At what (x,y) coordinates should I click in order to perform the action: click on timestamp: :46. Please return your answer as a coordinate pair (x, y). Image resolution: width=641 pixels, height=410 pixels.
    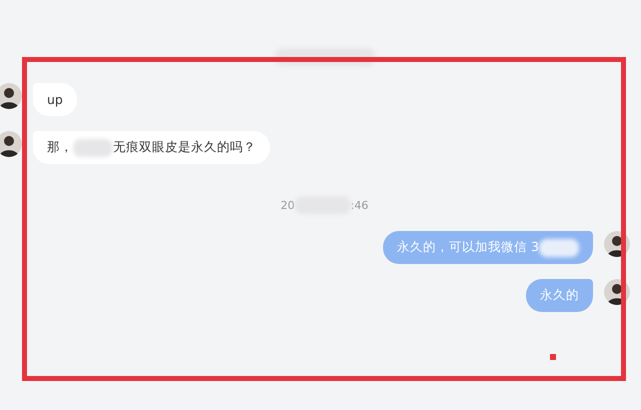
    Looking at the image, I should click on (359, 205).